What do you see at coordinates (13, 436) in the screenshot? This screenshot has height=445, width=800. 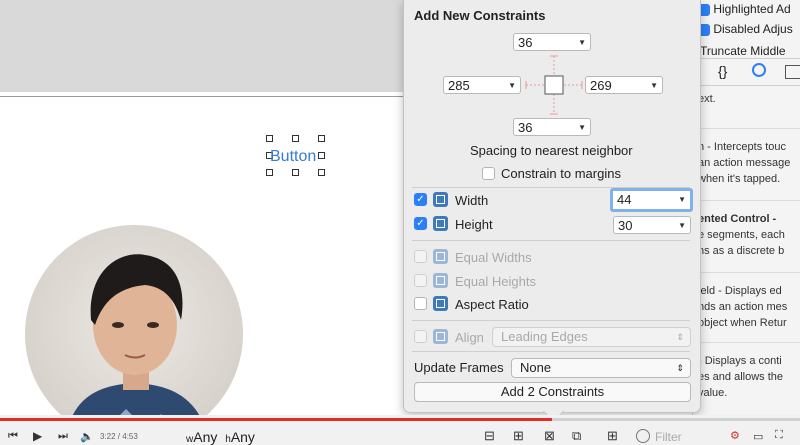 I see `previous-icon: ⏮` at bounding box center [13, 436].